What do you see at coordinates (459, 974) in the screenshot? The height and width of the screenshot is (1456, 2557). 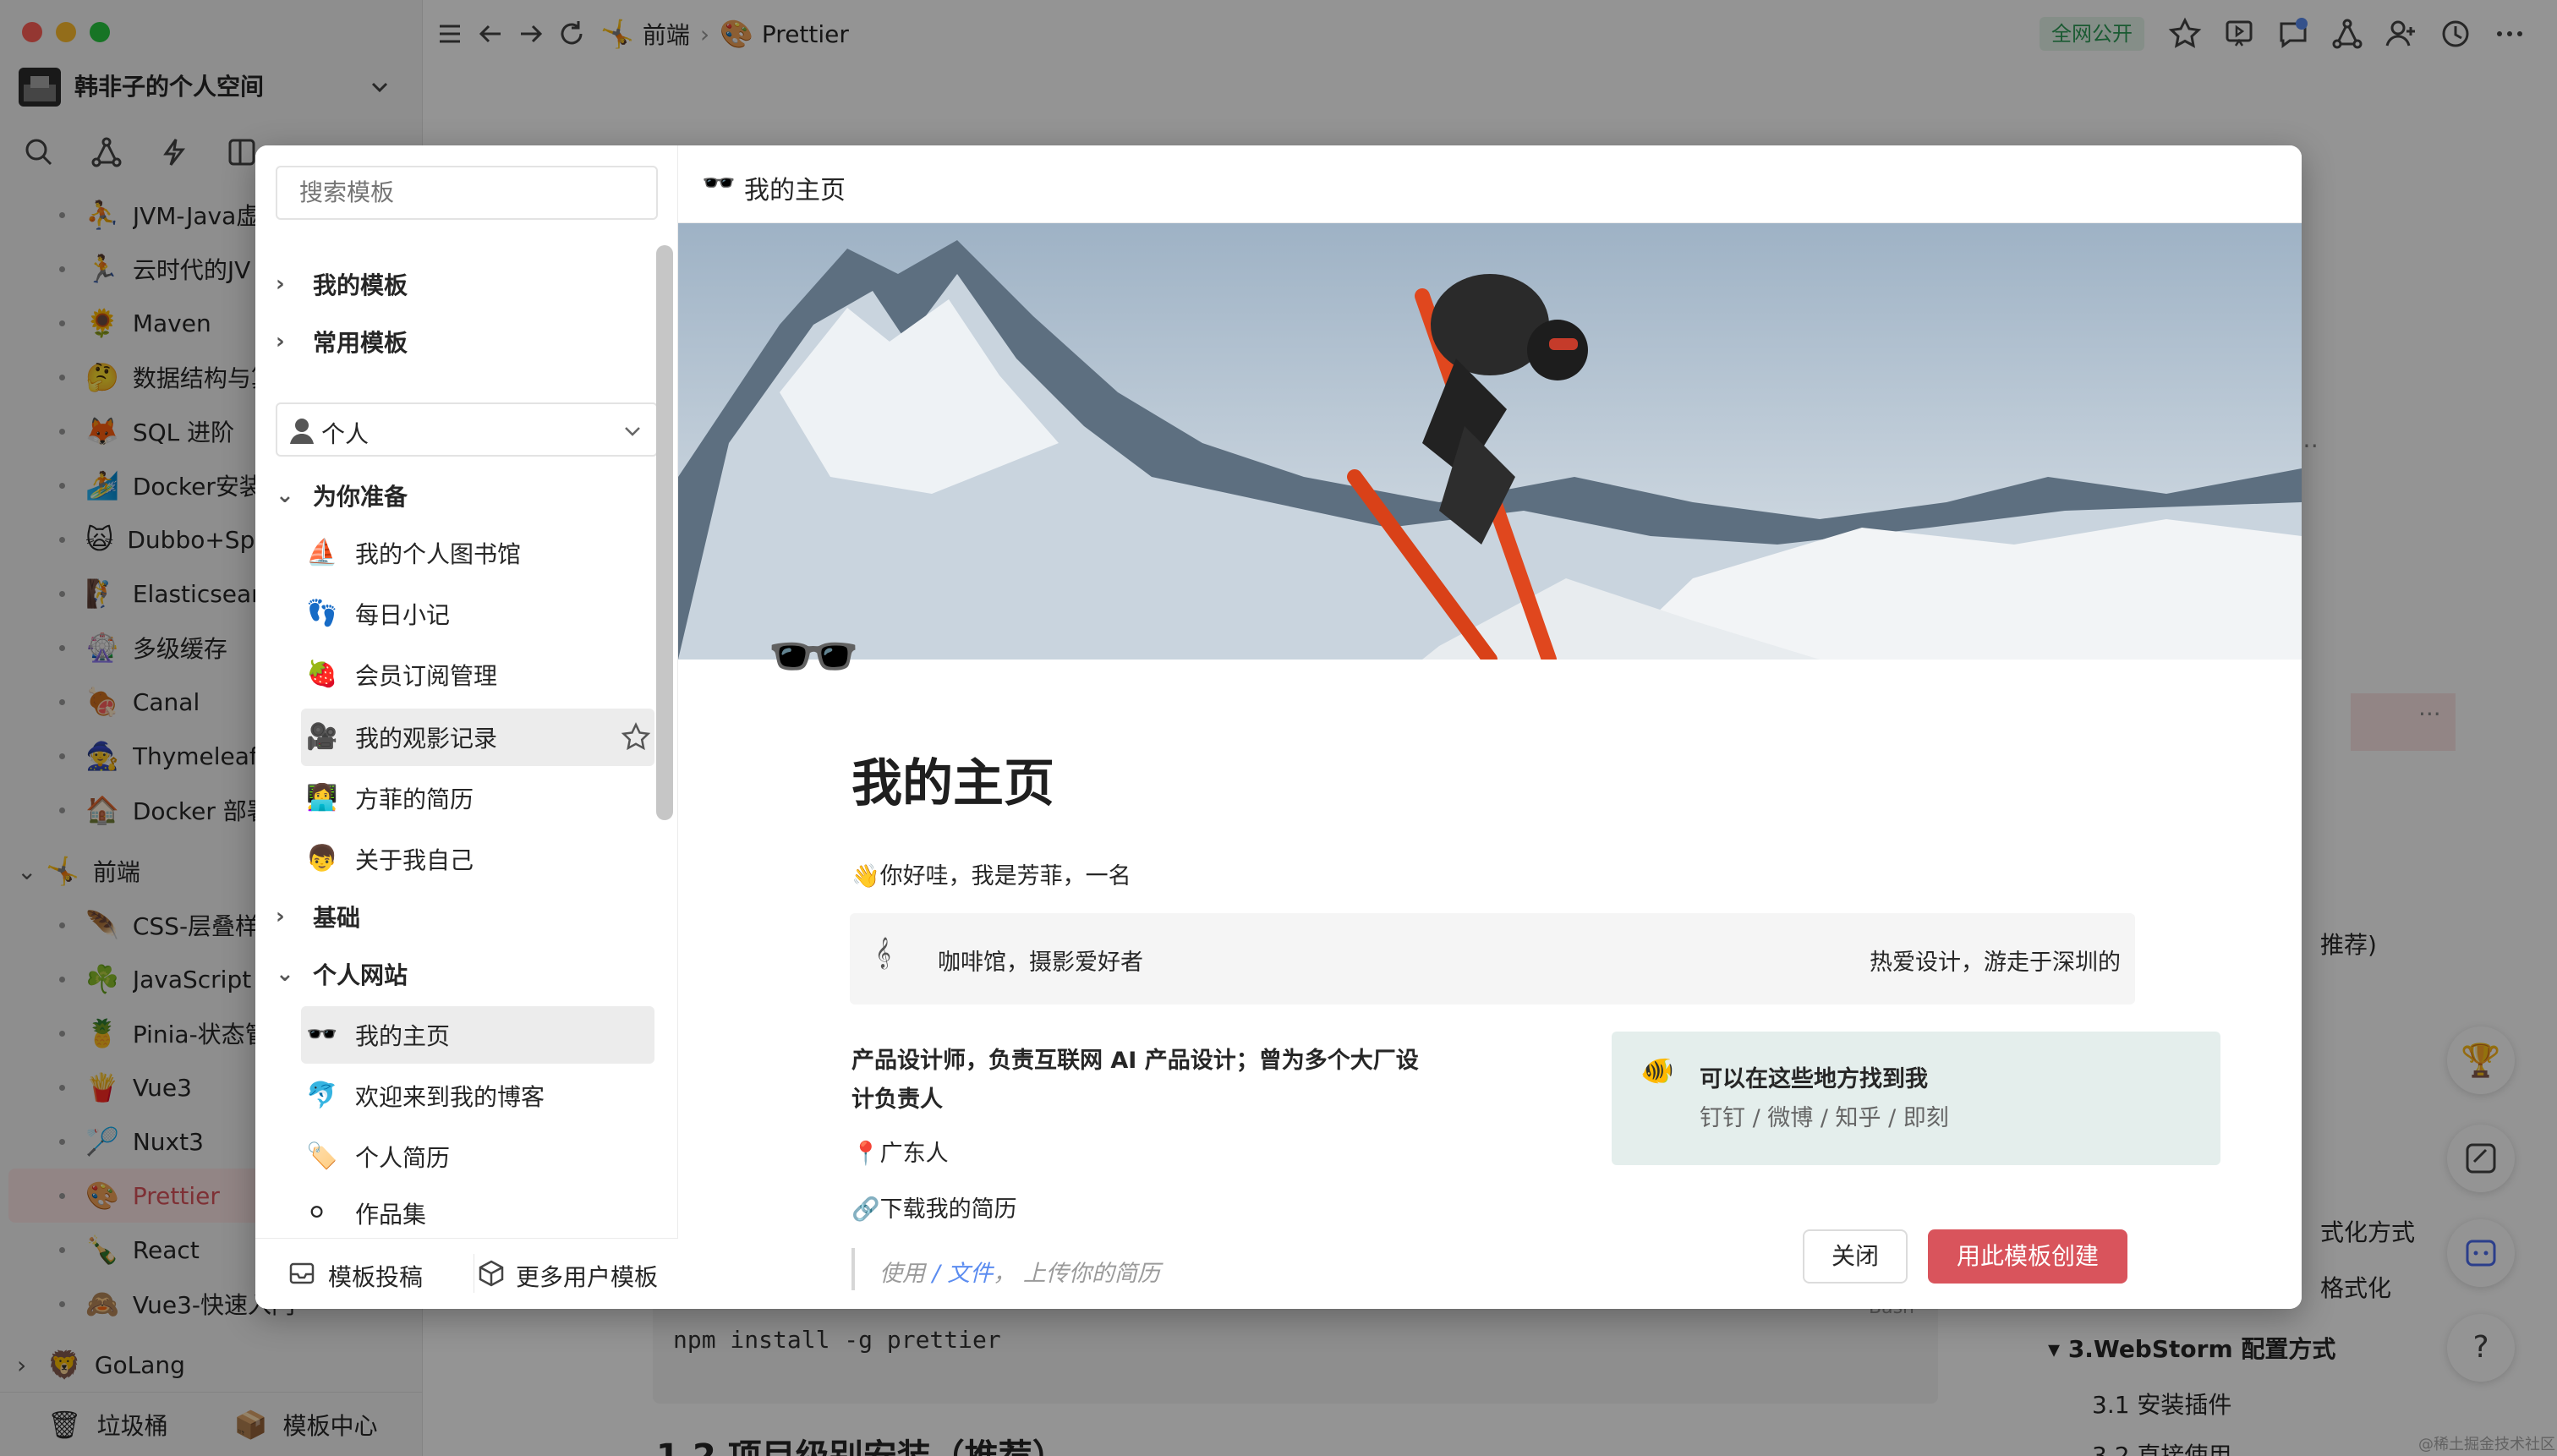 I see `section-personal-site: ⌄ 个人网站` at bounding box center [459, 974].